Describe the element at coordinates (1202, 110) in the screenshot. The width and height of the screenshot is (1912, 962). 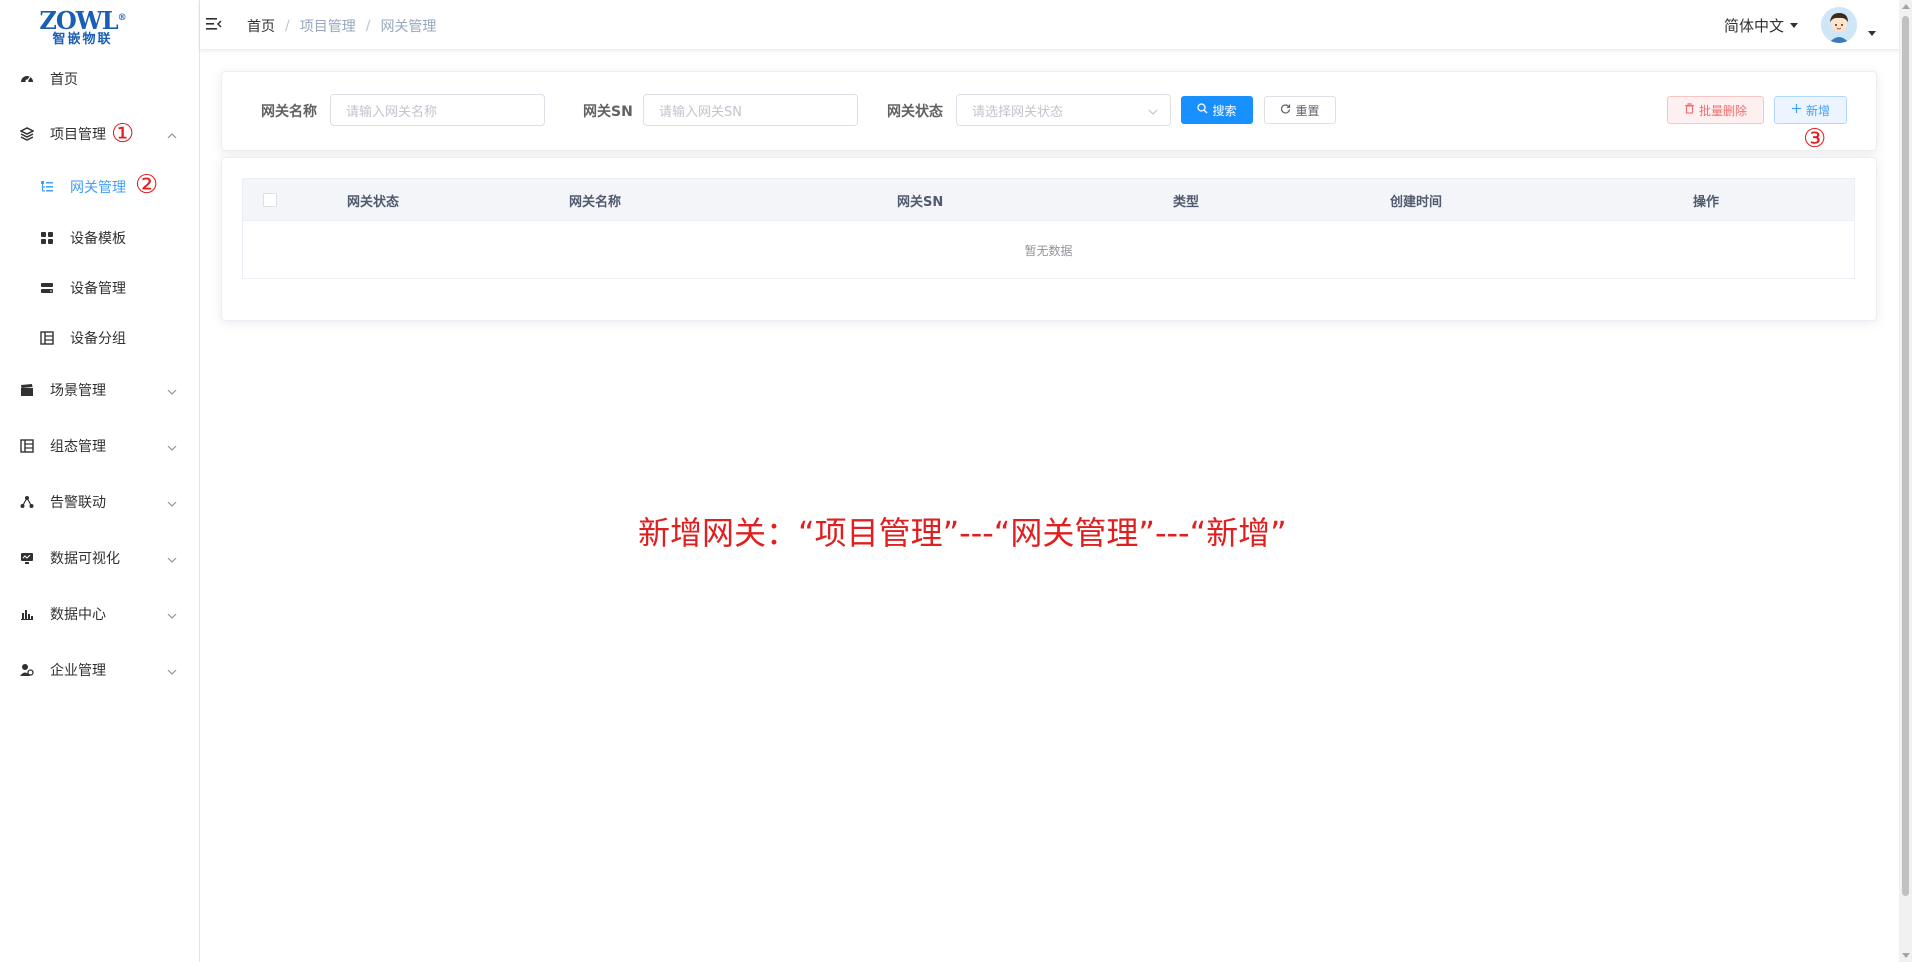
I see `search-icon` at that location.